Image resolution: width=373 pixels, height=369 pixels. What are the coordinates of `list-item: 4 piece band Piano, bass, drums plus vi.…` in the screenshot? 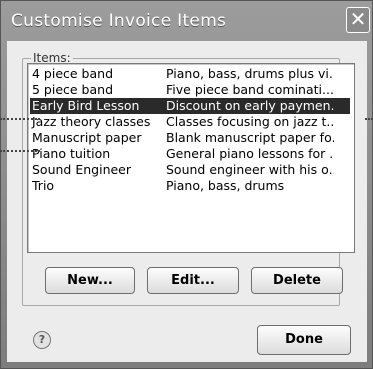 It's located at (190, 74).